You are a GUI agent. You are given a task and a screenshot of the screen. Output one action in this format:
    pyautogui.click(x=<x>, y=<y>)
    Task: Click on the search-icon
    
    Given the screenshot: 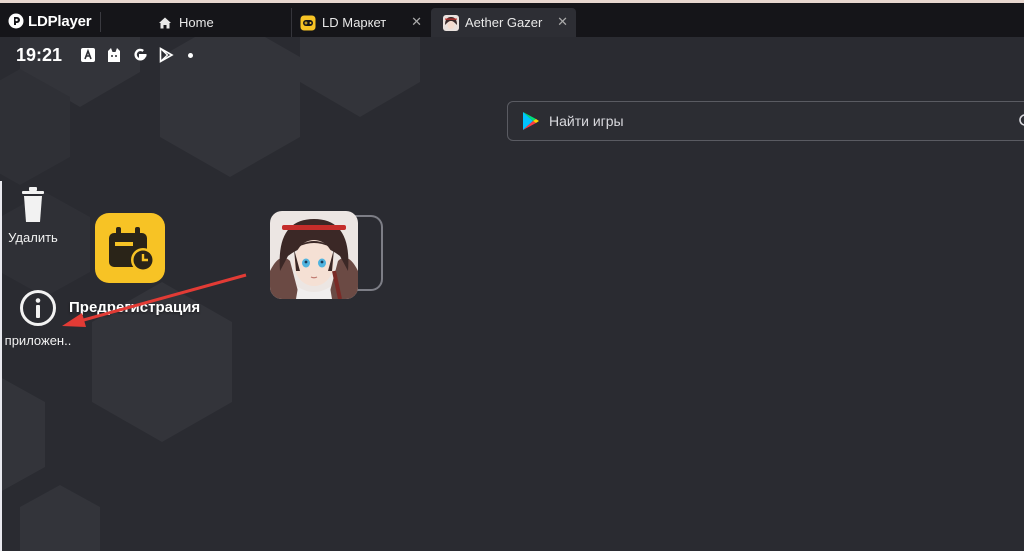 What is the action you would take?
    pyautogui.click(x=1021, y=121)
    